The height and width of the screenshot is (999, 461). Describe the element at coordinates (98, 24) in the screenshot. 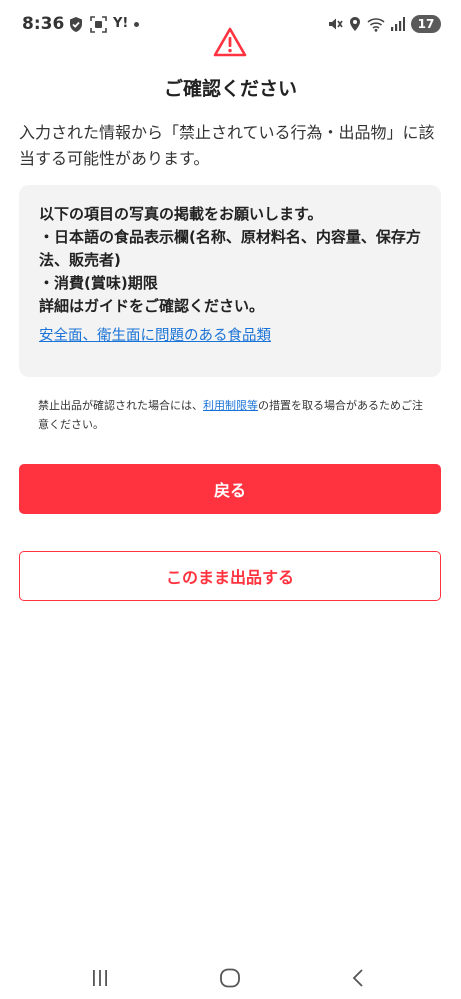

I see `screenshot-icon` at that location.